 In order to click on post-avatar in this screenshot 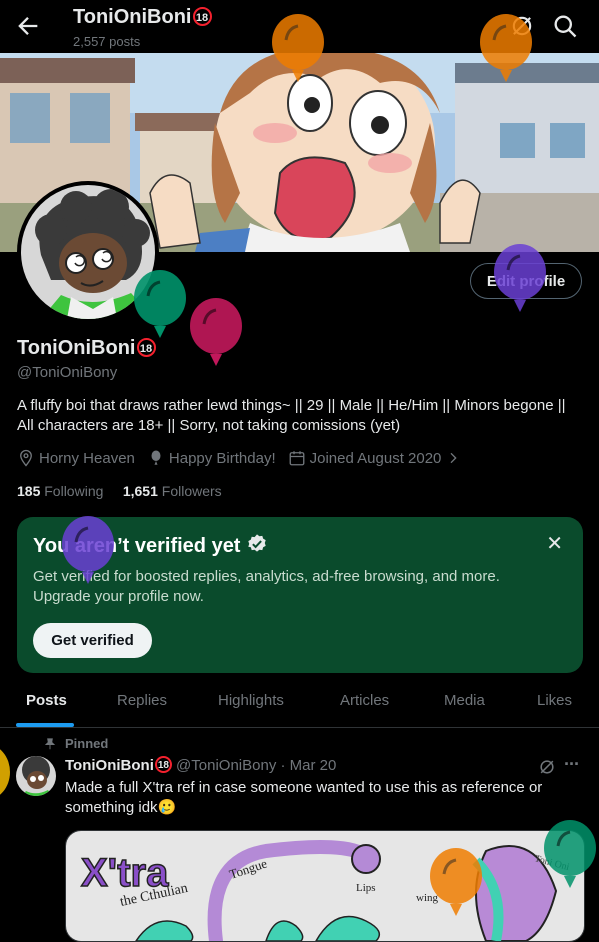, I will do `click(36, 776)`.